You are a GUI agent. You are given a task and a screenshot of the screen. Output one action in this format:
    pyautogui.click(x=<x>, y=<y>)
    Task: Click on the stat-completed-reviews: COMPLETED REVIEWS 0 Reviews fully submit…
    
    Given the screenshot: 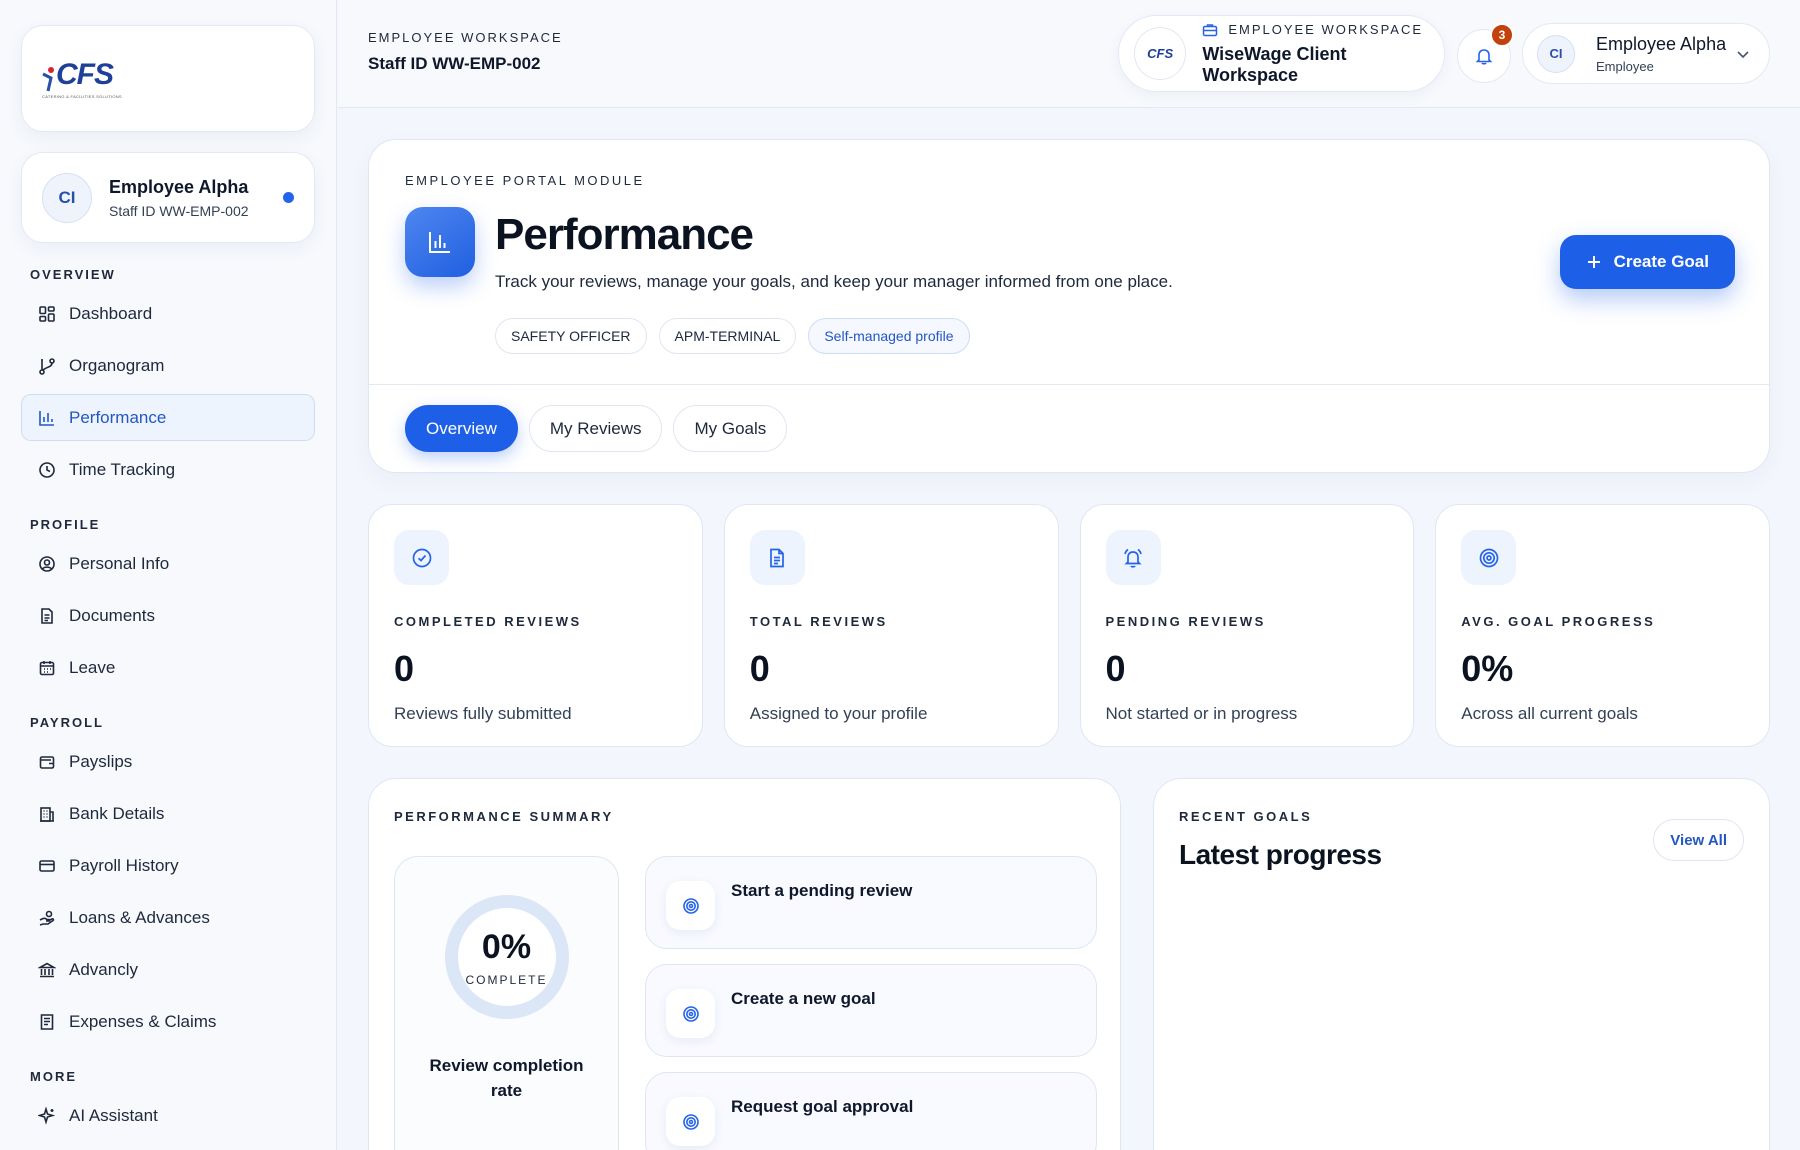 What is the action you would take?
    pyautogui.click(x=535, y=625)
    